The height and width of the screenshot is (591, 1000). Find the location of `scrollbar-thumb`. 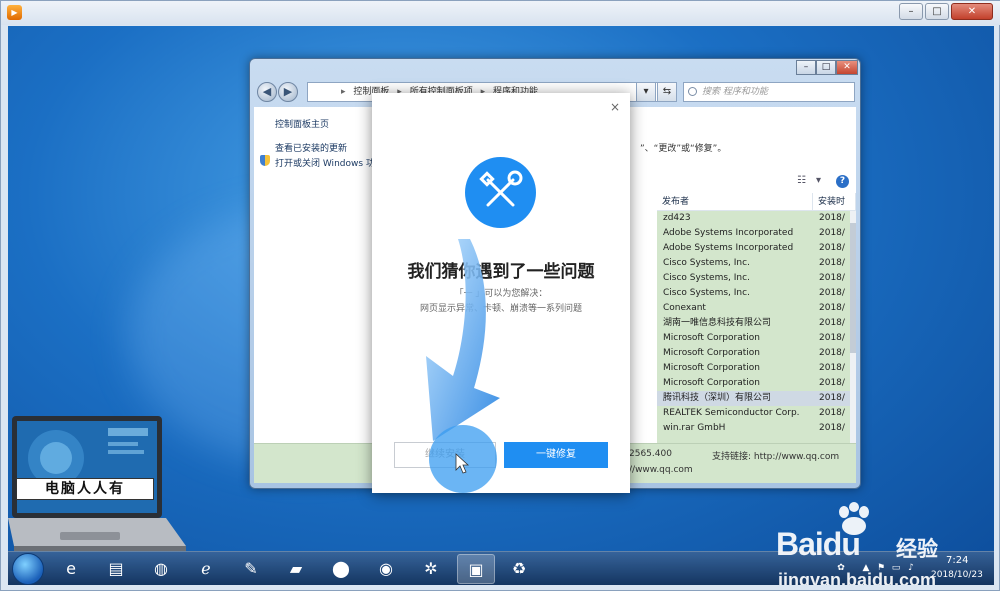

scrollbar-thumb is located at coordinates (853, 288).